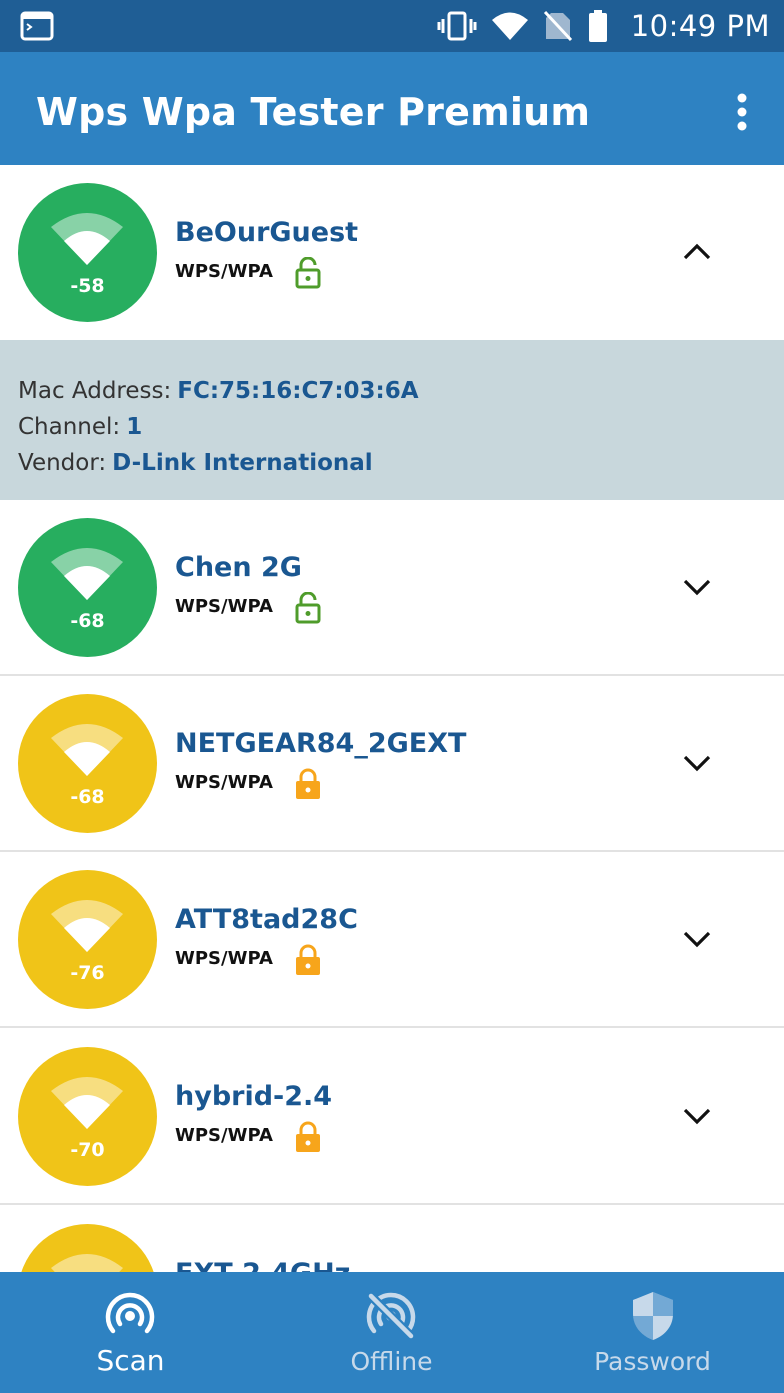  I want to click on vibrate-icon, so click(457, 26).